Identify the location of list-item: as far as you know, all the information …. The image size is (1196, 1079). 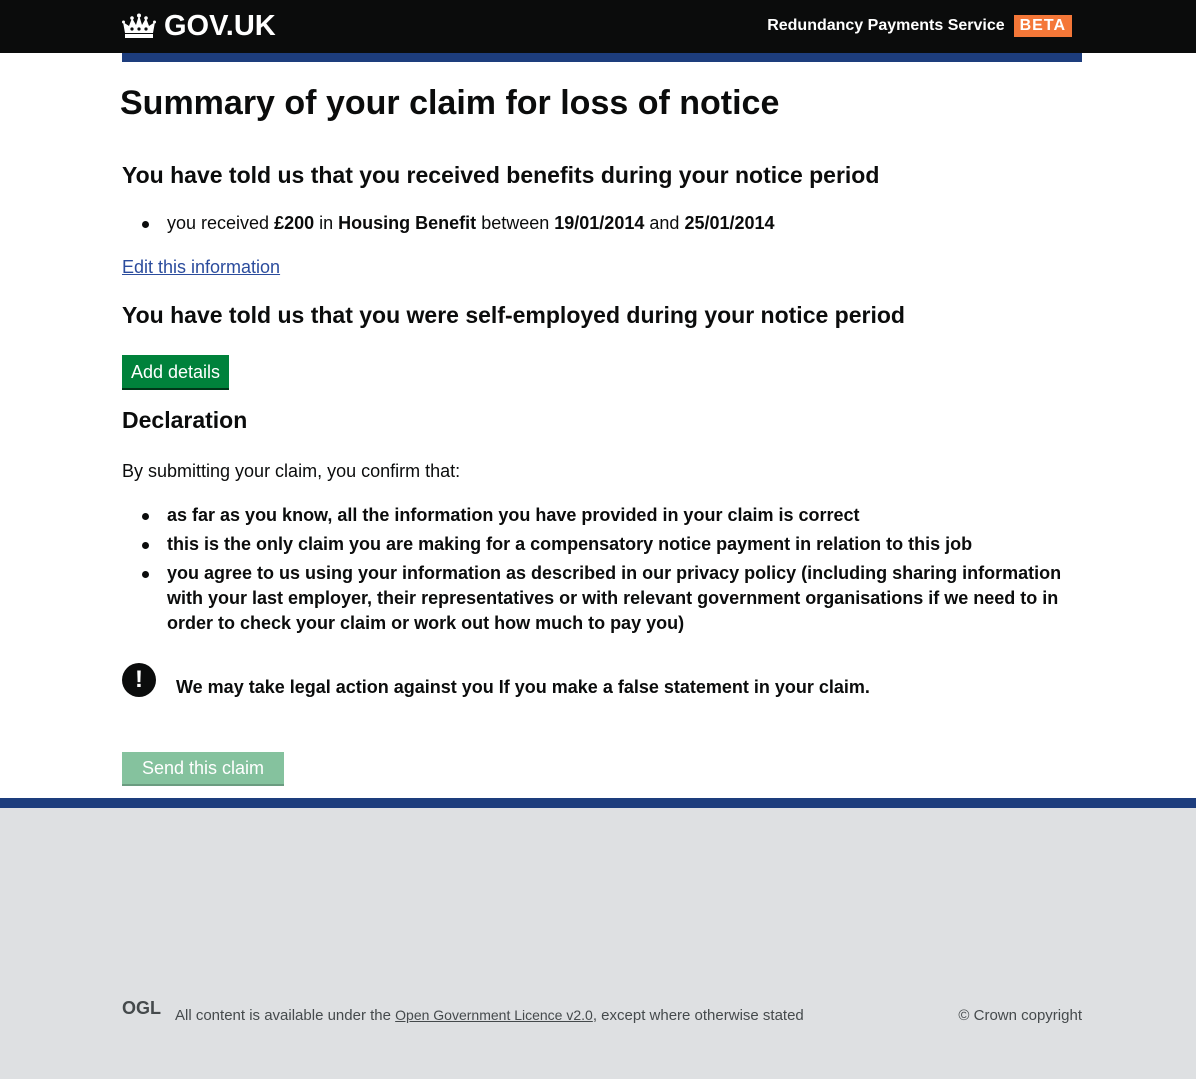
(611, 515).